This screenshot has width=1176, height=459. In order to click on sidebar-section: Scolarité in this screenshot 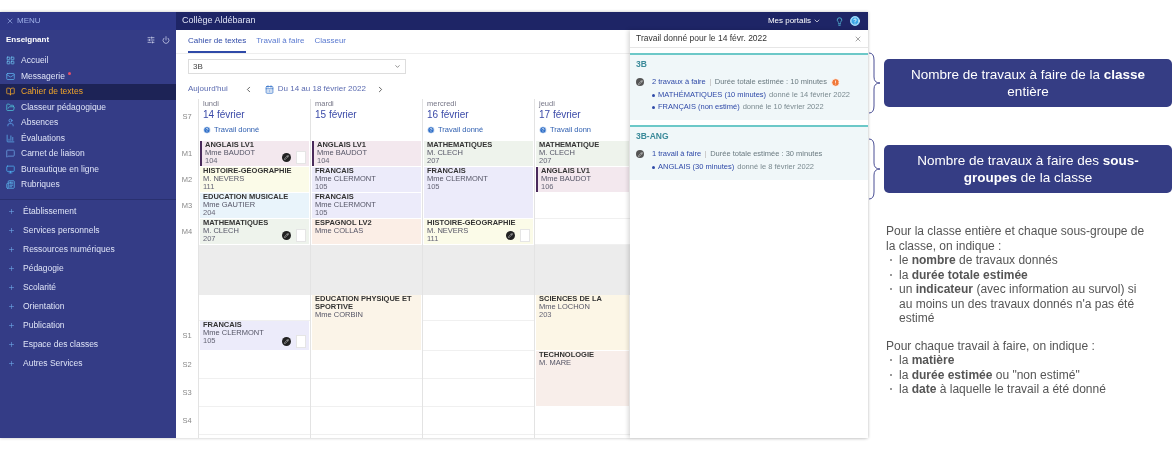, I will do `click(88, 287)`.